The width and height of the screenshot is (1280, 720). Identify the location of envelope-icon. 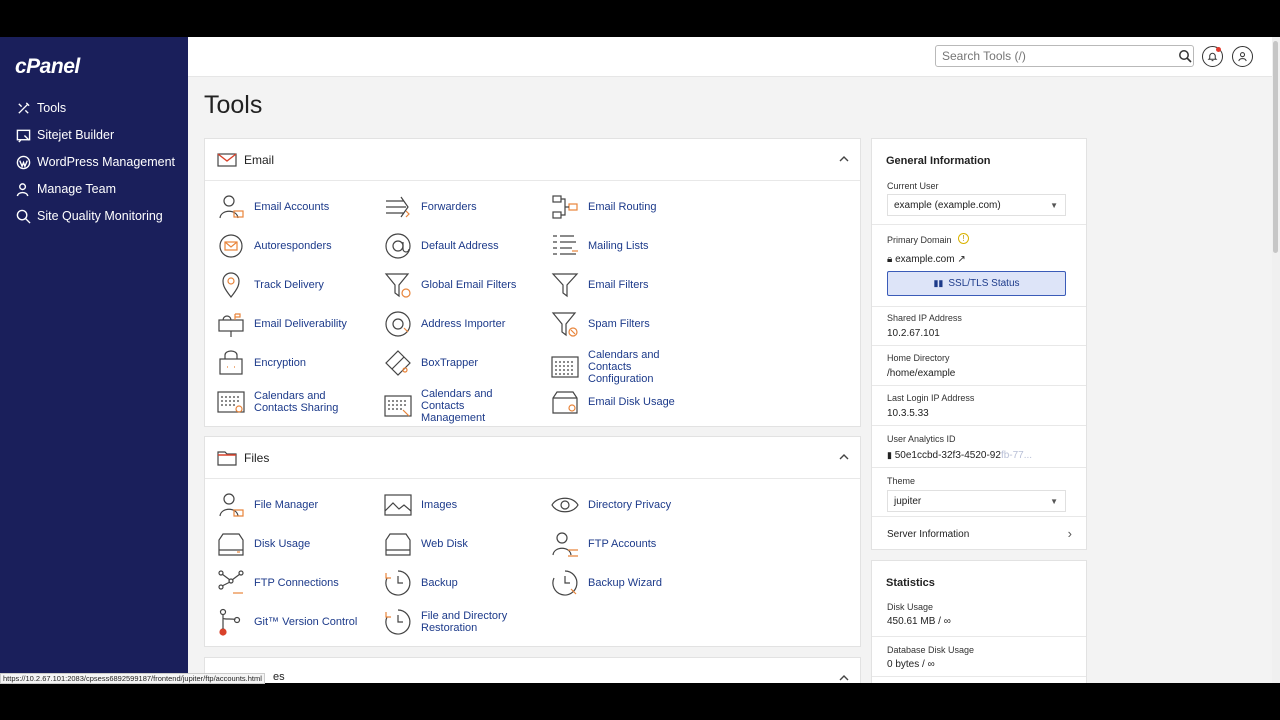
(227, 160).